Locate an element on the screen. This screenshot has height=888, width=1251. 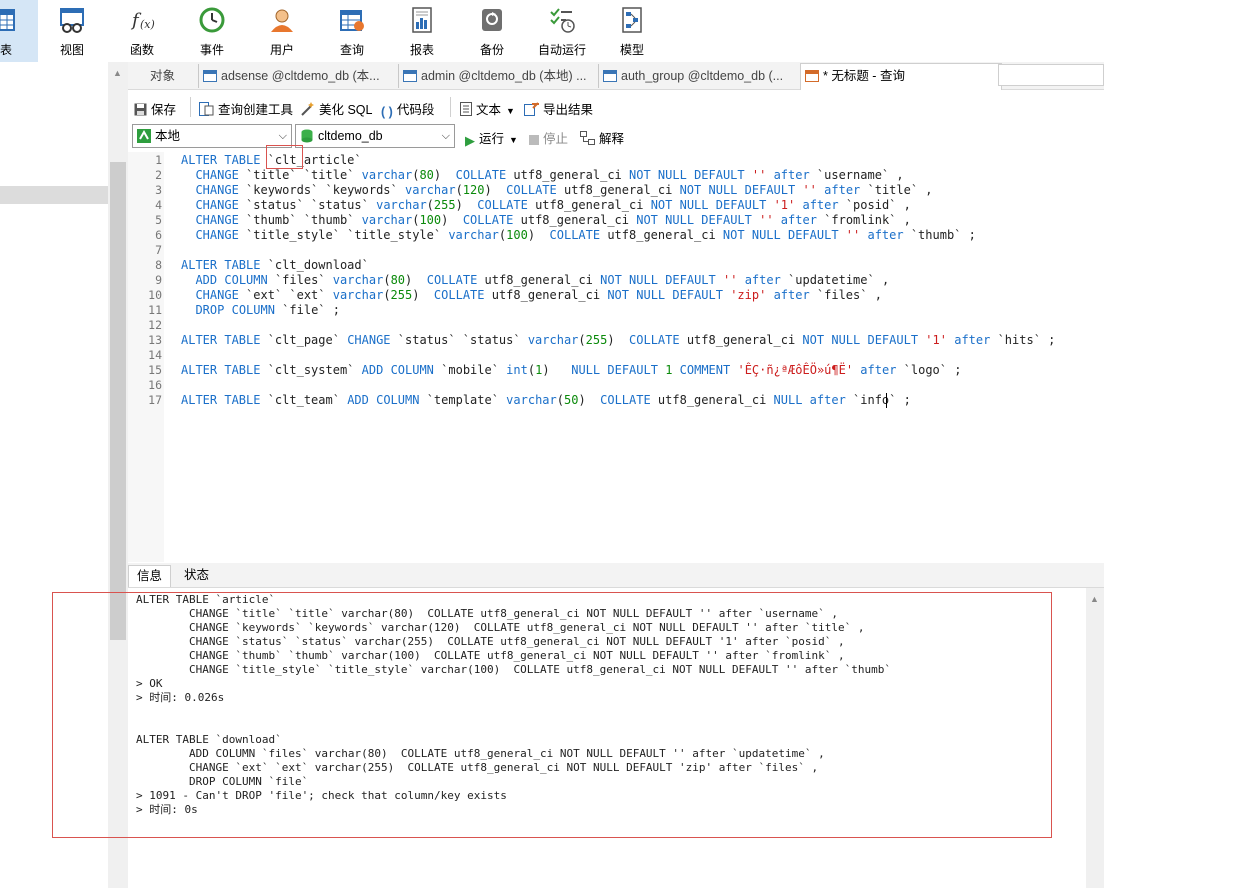
toolbar-label: 报表 is located at coordinates (421, 50).